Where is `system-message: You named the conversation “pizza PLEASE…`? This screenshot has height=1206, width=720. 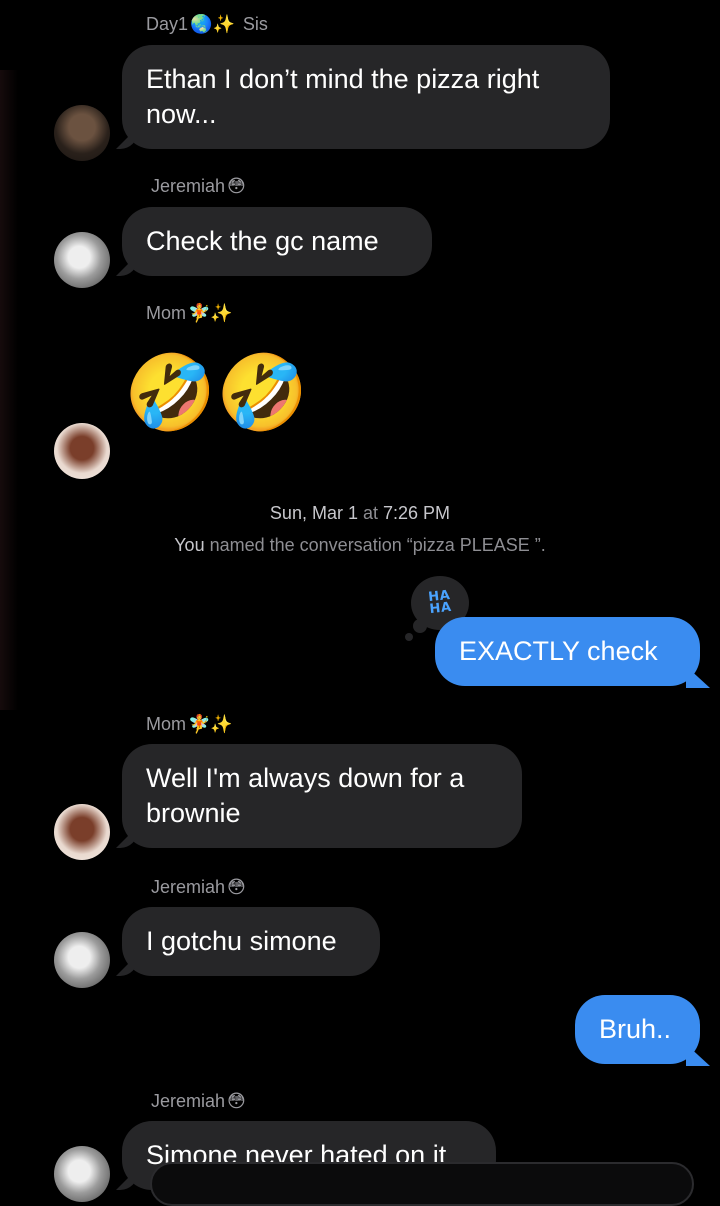 system-message: You named the conversation “pizza PLEASE… is located at coordinates (360, 545).